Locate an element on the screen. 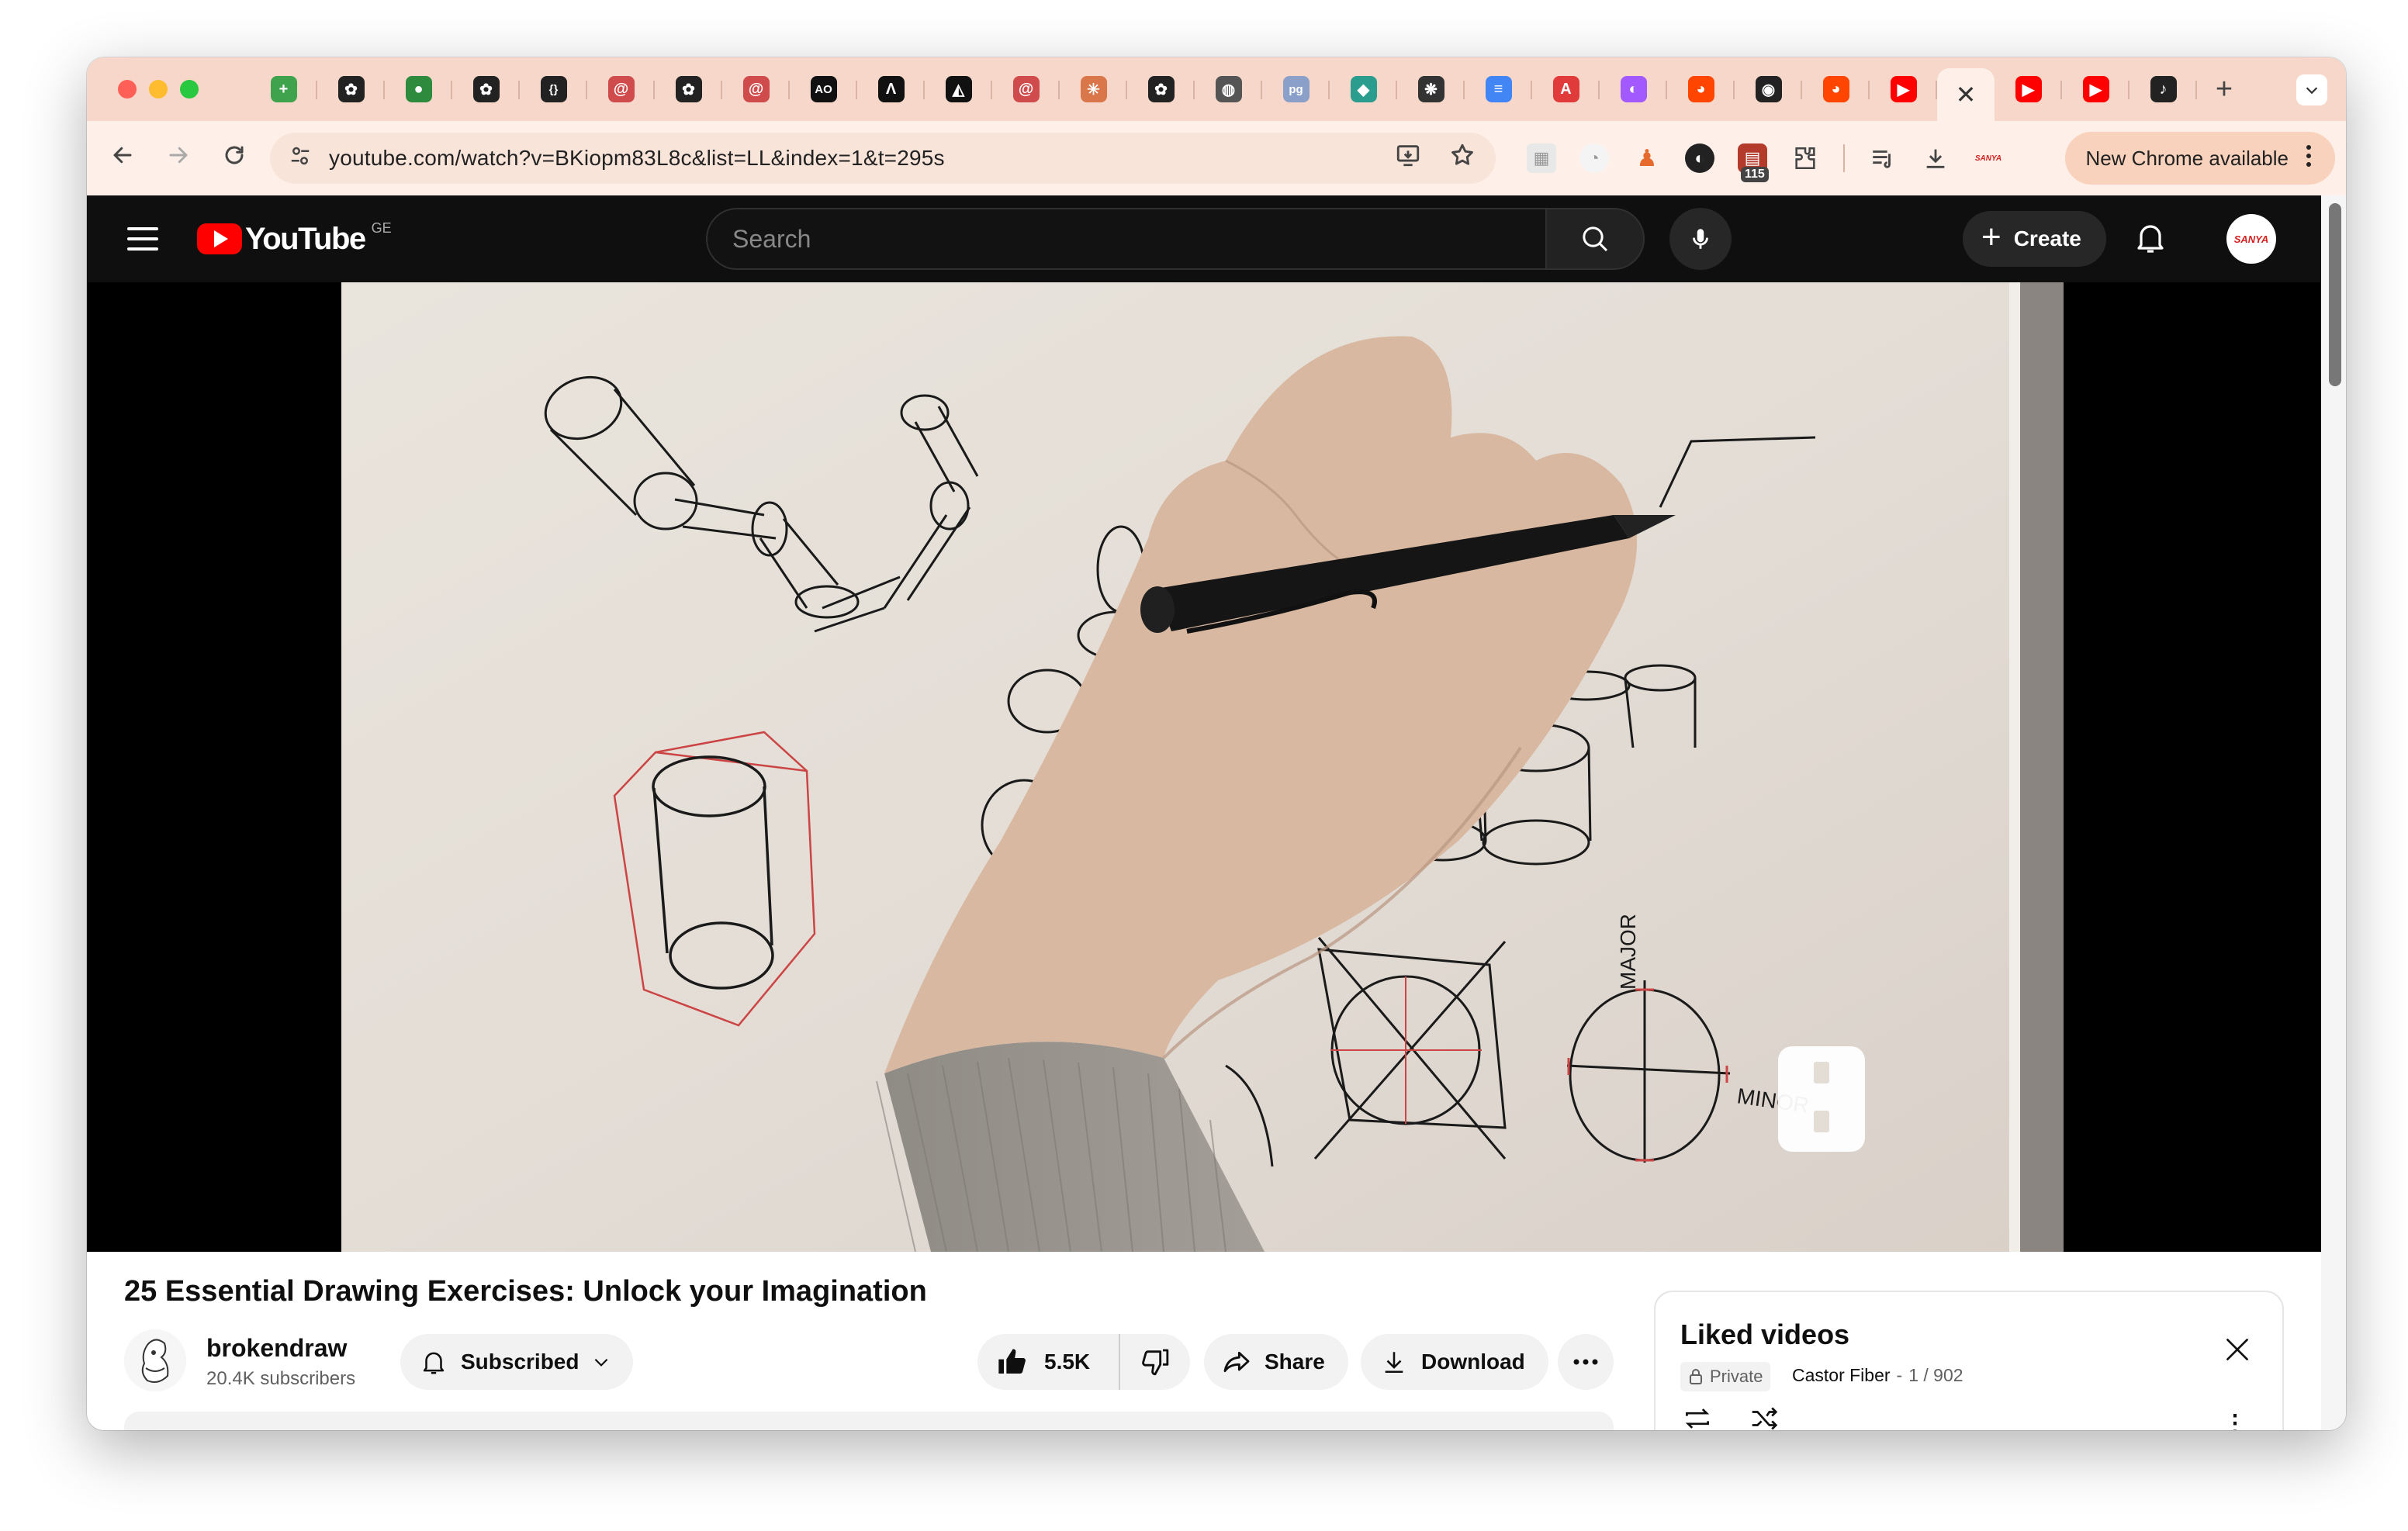 The height and width of the screenshot is (1531, 2408). back-button is located at coordinates (122, 158).